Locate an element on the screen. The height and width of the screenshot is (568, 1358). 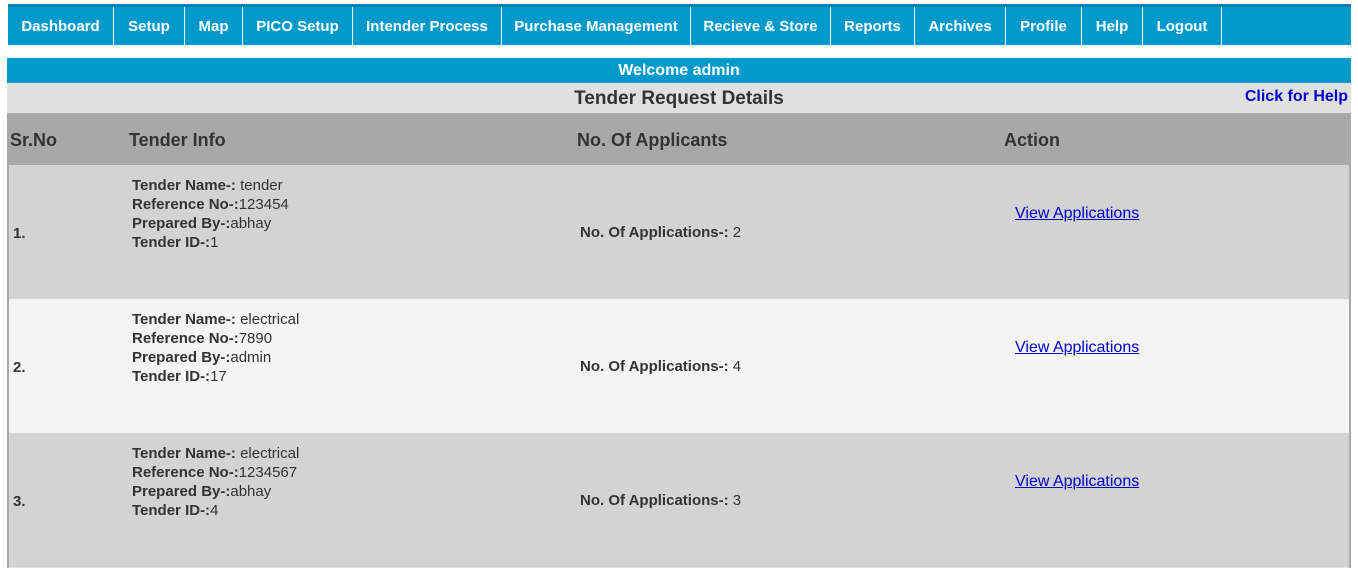
nav-logout: Logout is located at coordinates (1182, 26).